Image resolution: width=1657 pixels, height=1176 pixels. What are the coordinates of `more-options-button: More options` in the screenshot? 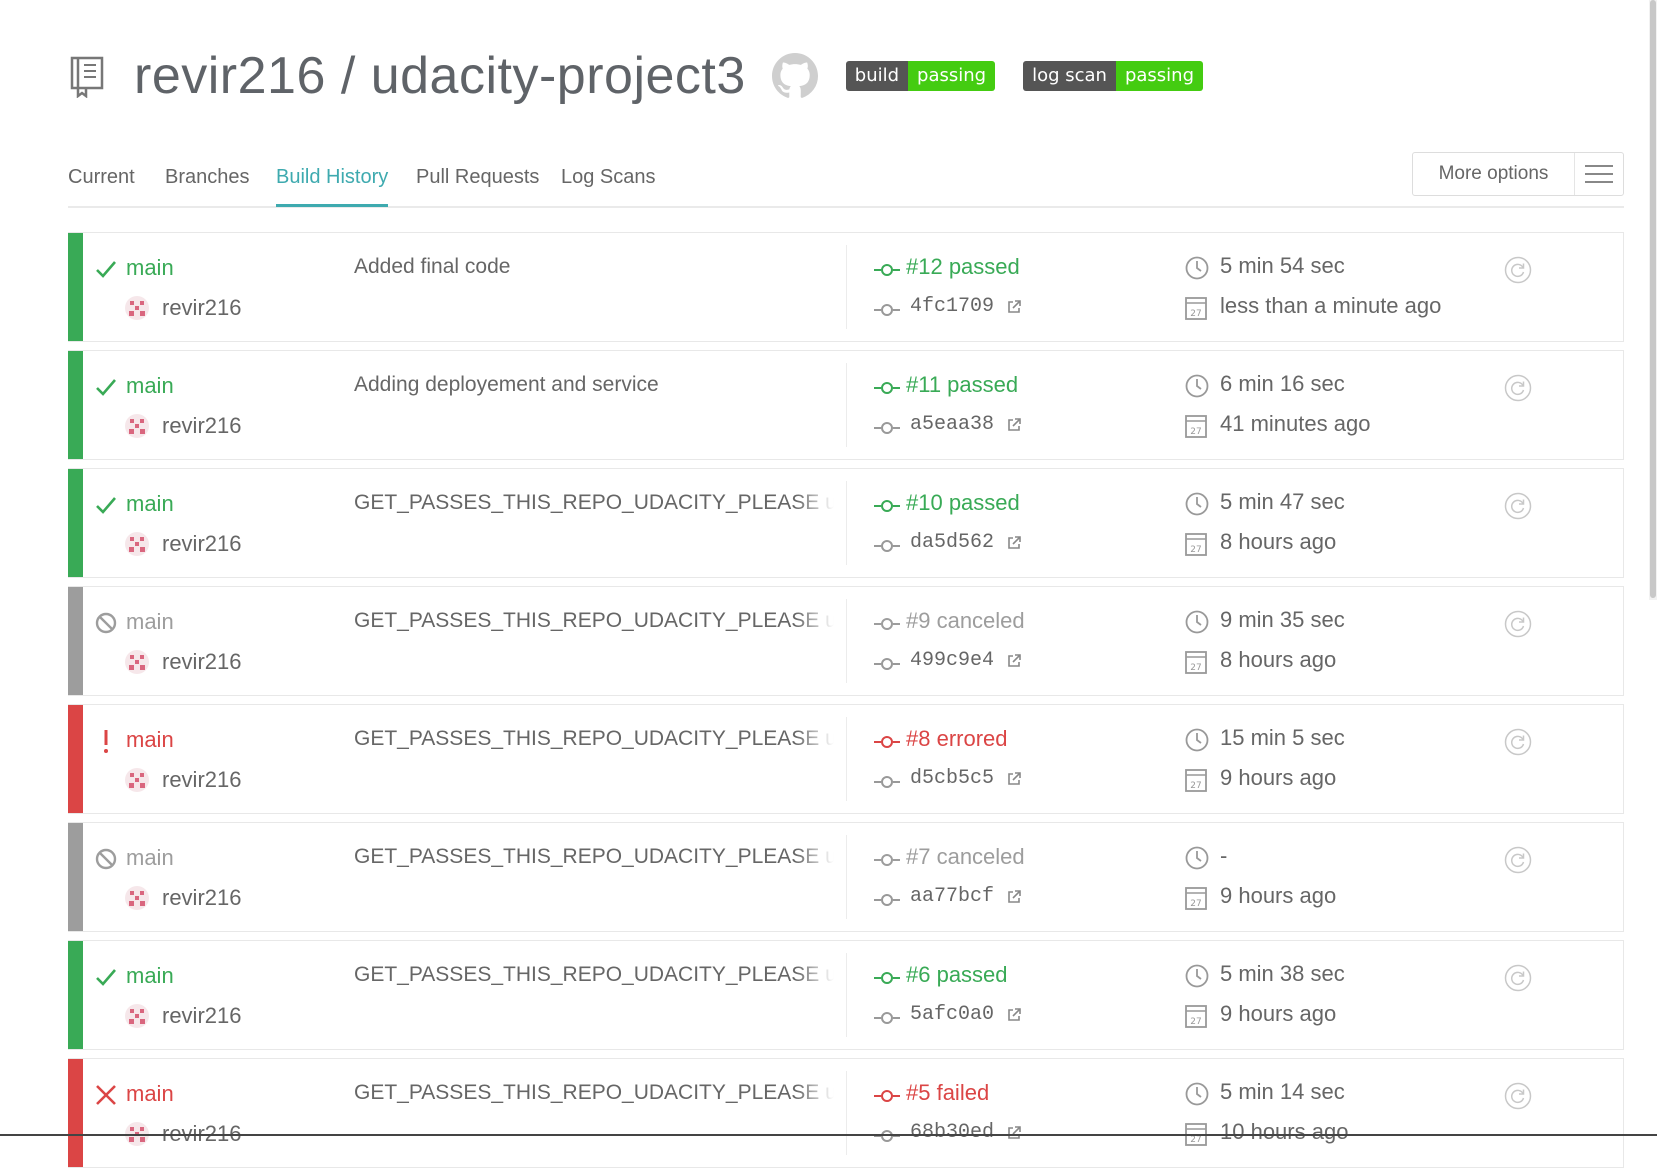 It's located at (1518, 174).